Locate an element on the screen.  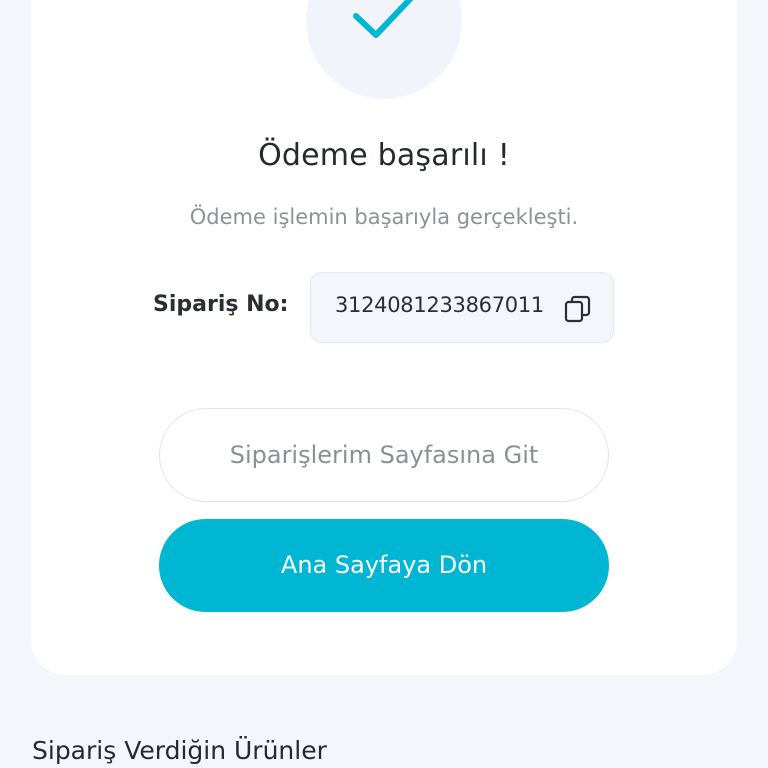
order-number-box: 3124081233867011 is located at coordinates (462, 307).